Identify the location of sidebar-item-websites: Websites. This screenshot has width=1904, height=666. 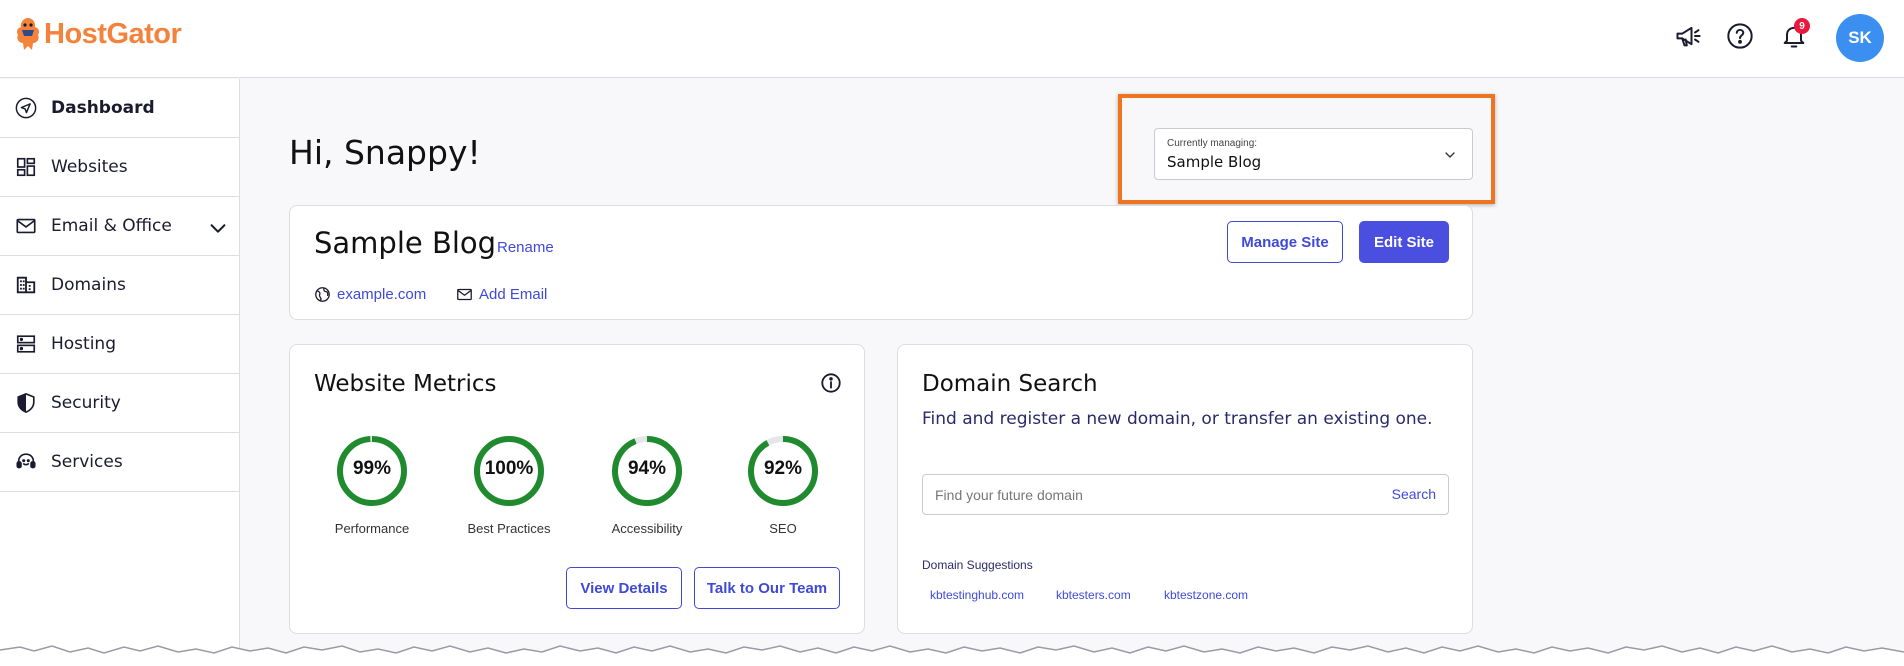
(119, 167).